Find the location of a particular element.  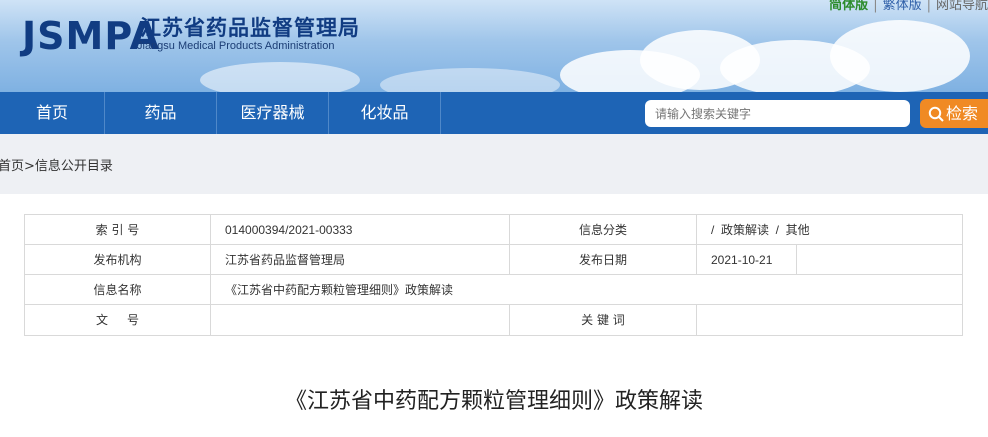

doc-no-value is located at coordinates (360, 320).